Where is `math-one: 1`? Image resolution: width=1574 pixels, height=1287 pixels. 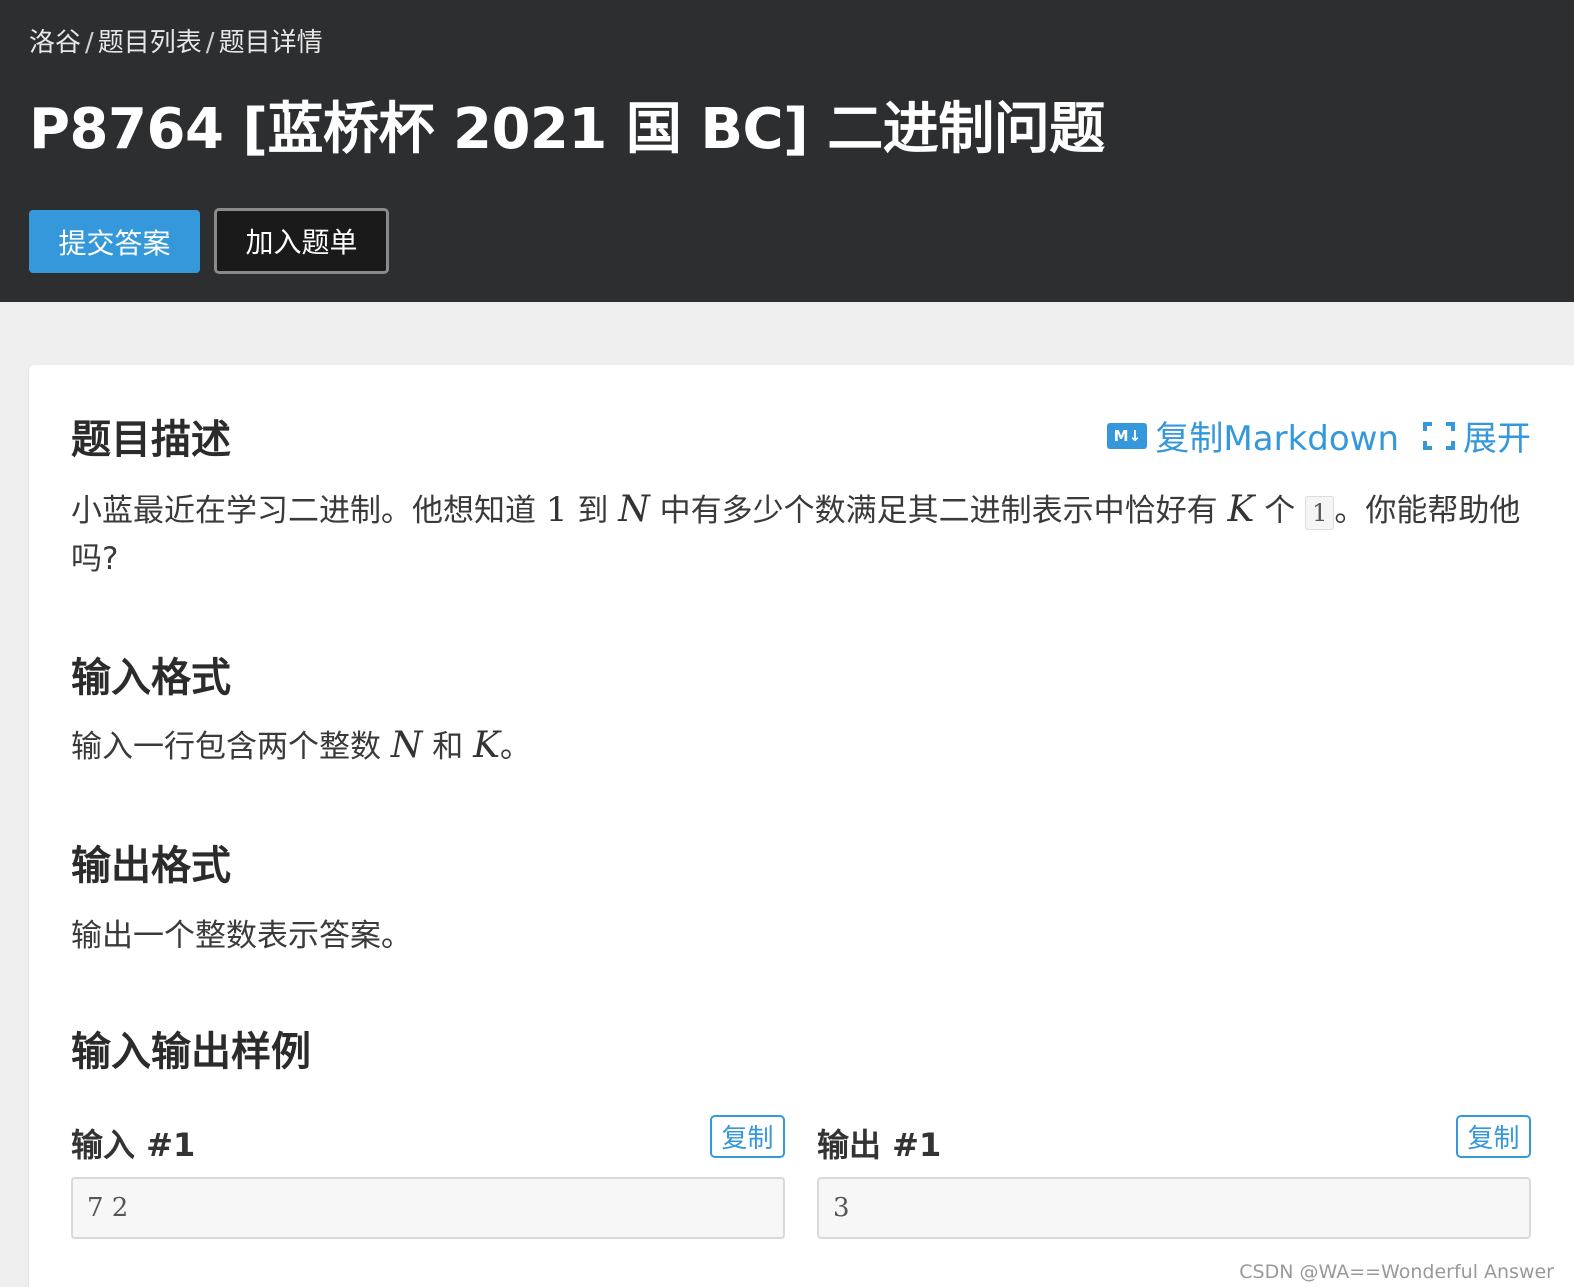 math-one: 1 is located at coordinates (556, 510).